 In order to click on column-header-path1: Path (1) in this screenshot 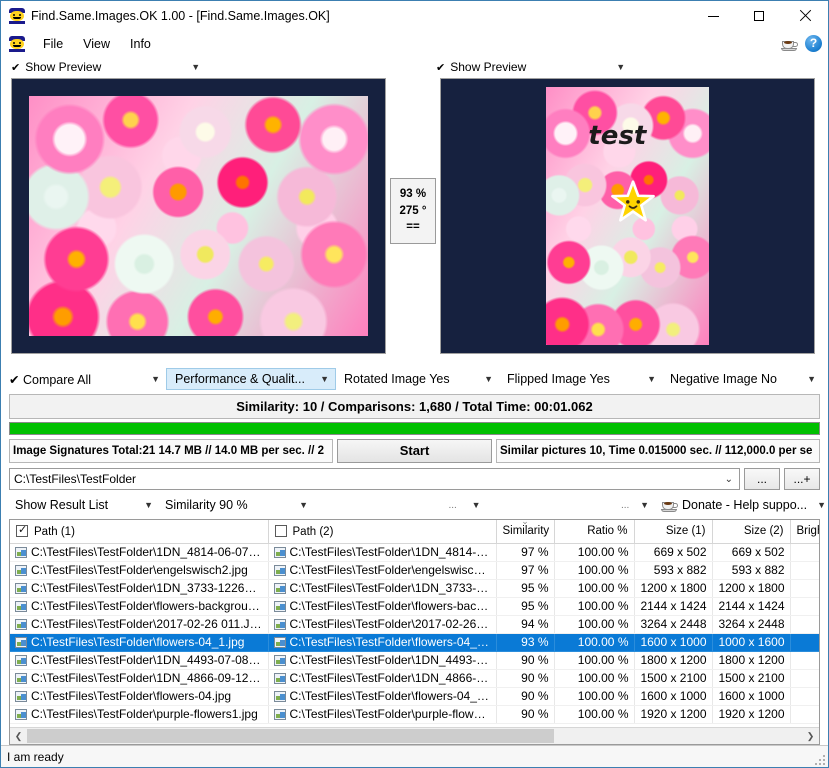, I will do `click(139, 532)`.